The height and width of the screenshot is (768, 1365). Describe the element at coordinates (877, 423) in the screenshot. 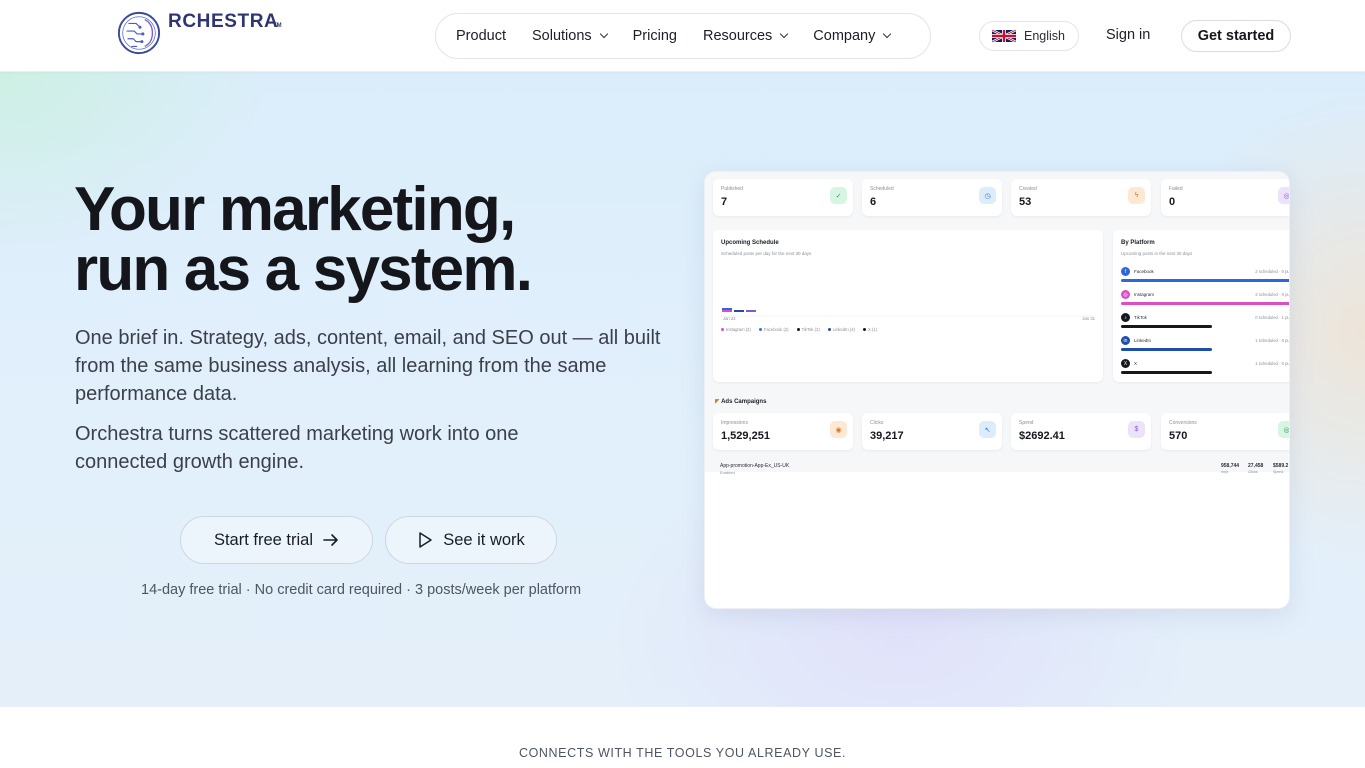

I see `stat-label: Clicks` at that location.